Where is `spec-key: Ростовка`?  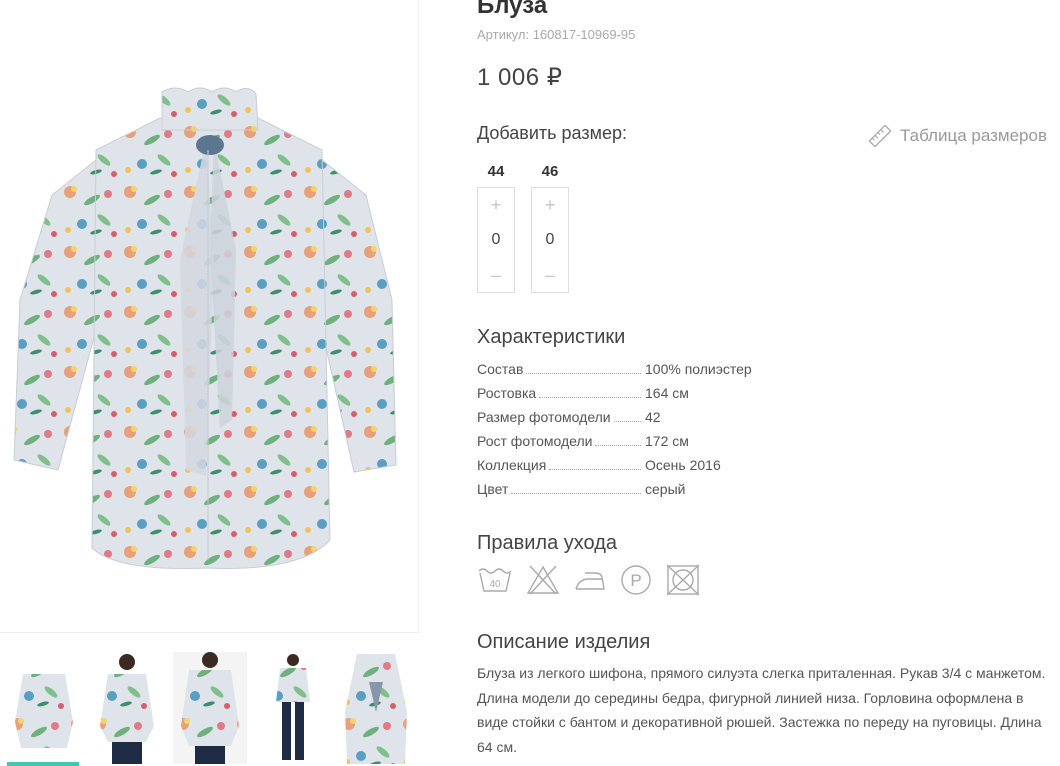 spec-key: Ростовка is located at coordinates (507, 392).